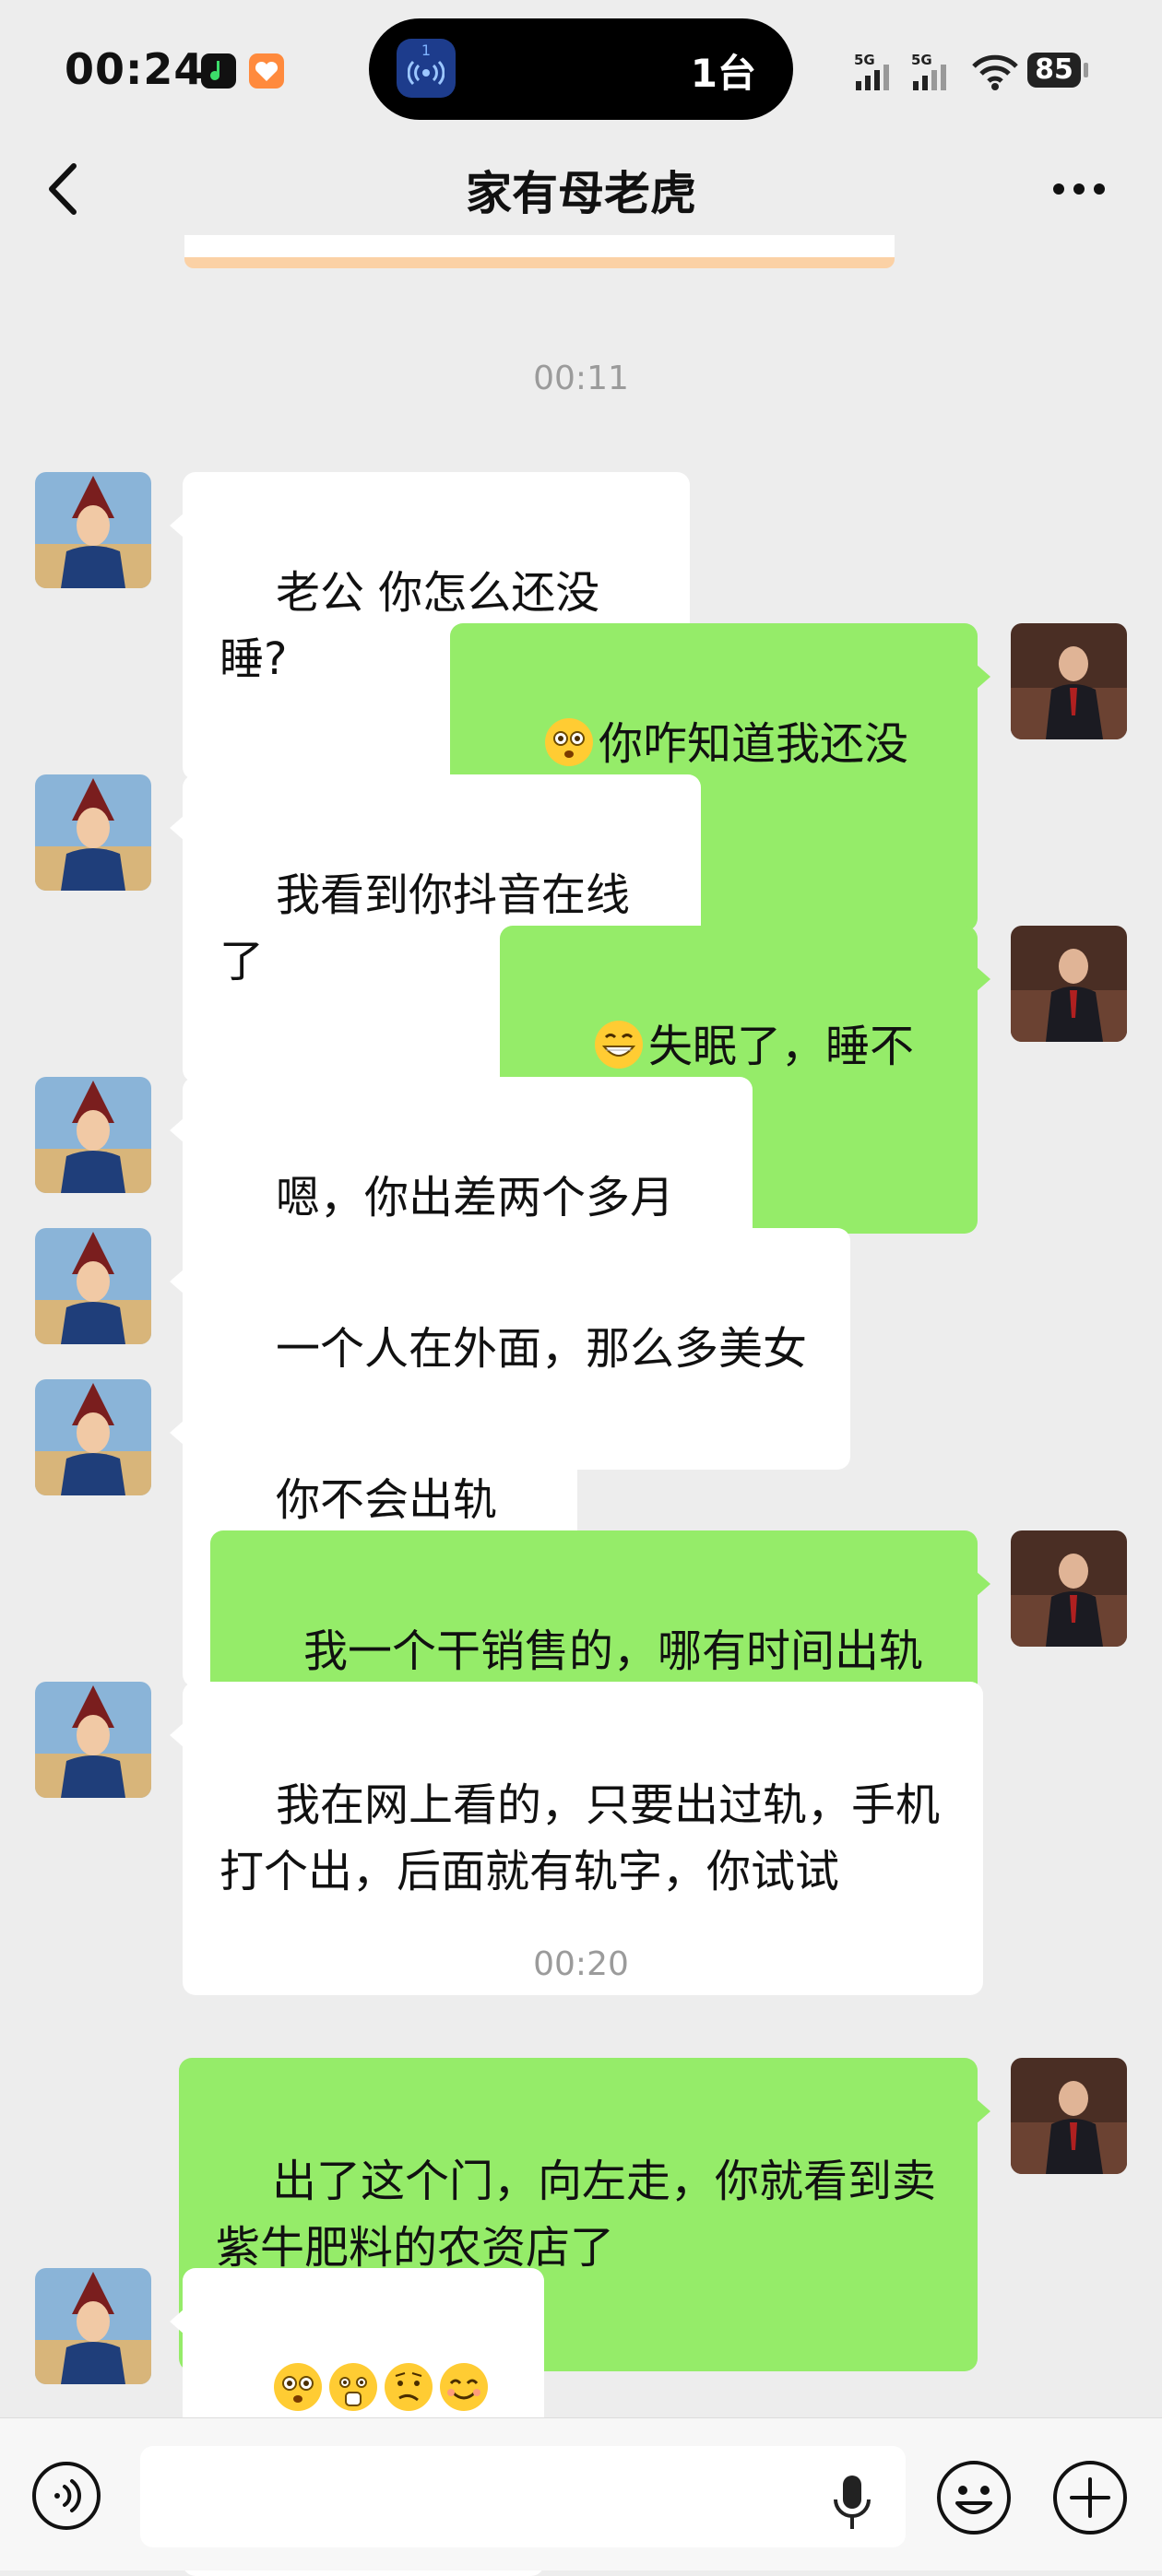  What do you see at coordinates (581, 1964) in the screenshot?
I see `message-timestamp: 00:20` at bounding box center [581, 1964].